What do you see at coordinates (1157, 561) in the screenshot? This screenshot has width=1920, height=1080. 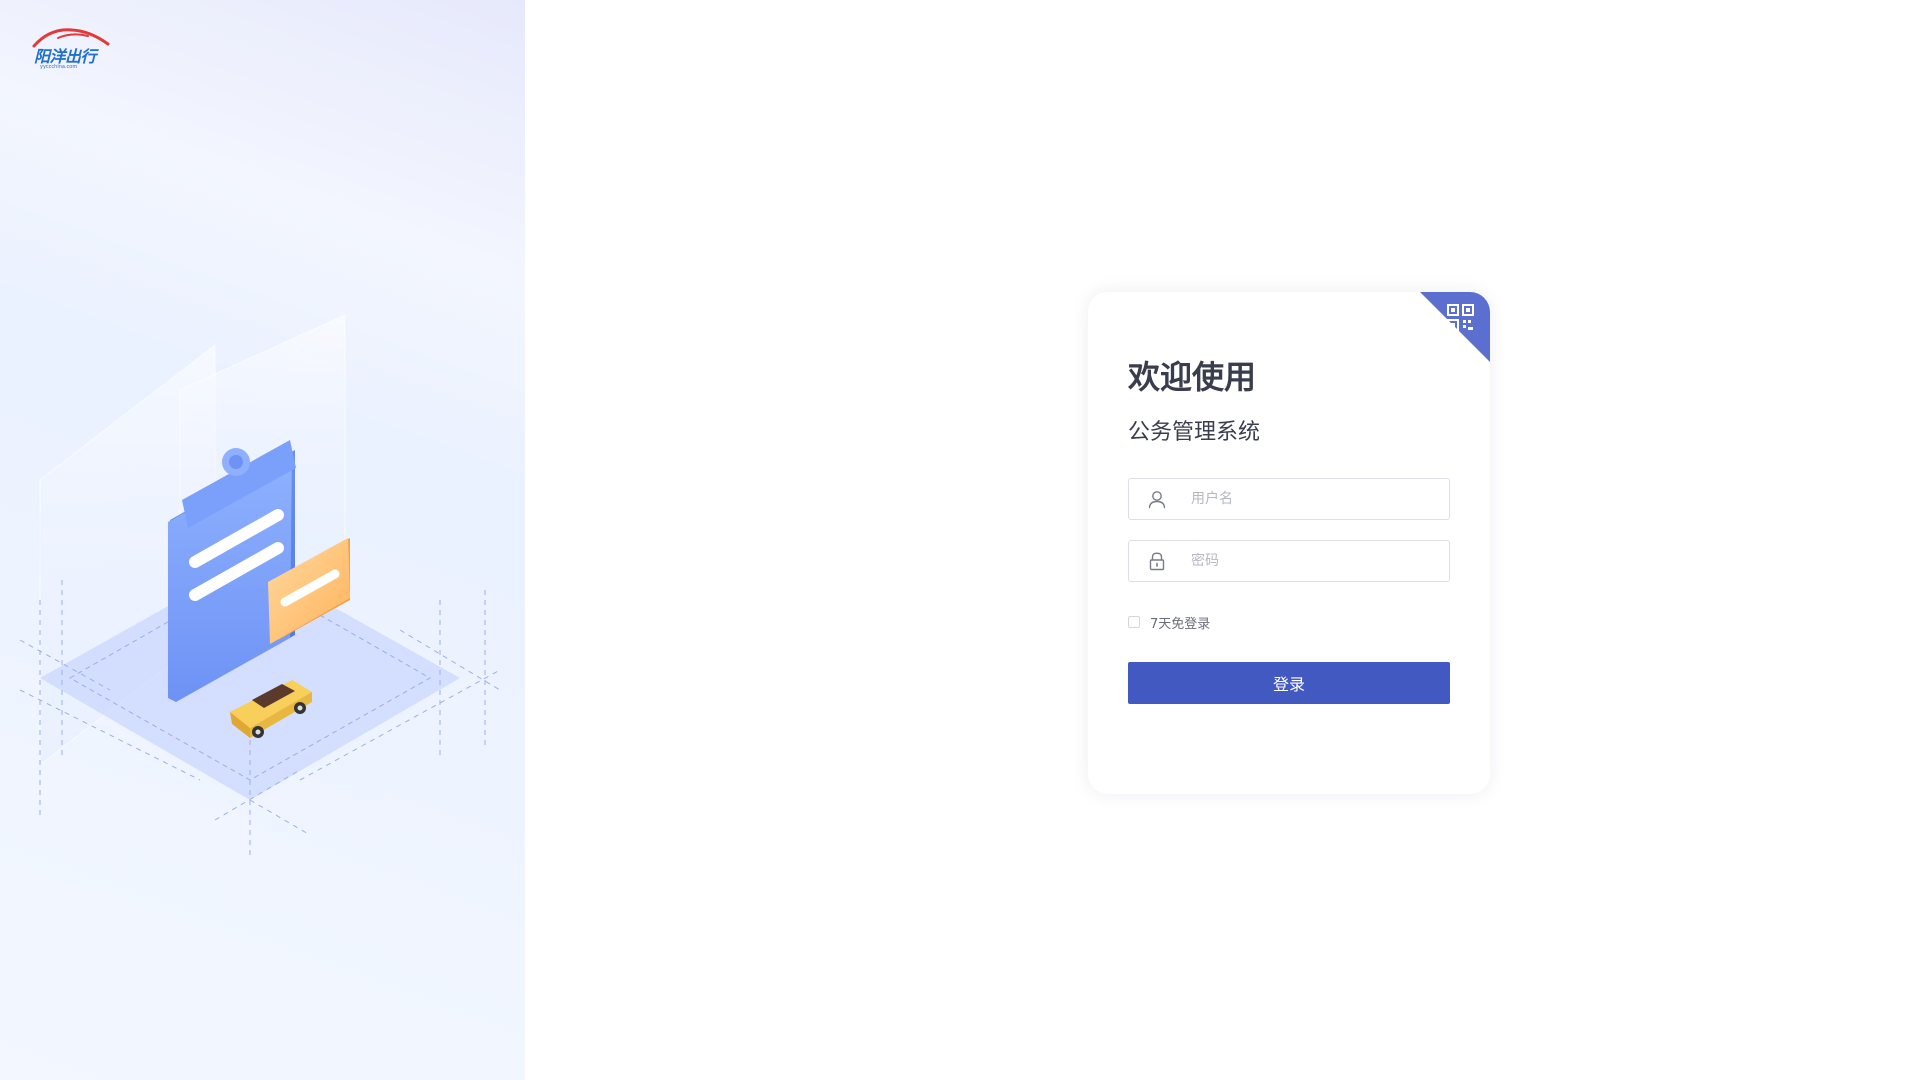 I see `lock-icon` at bounding box center [1157, 561].